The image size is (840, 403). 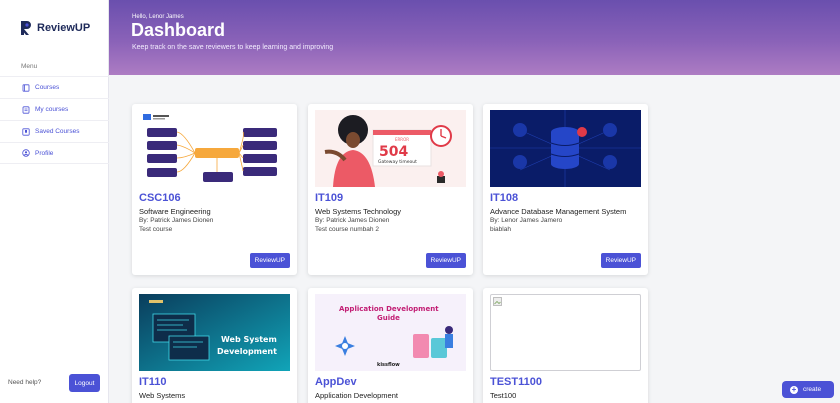 I want to click on page-title: Dashboard, so click(x=178, y=30).